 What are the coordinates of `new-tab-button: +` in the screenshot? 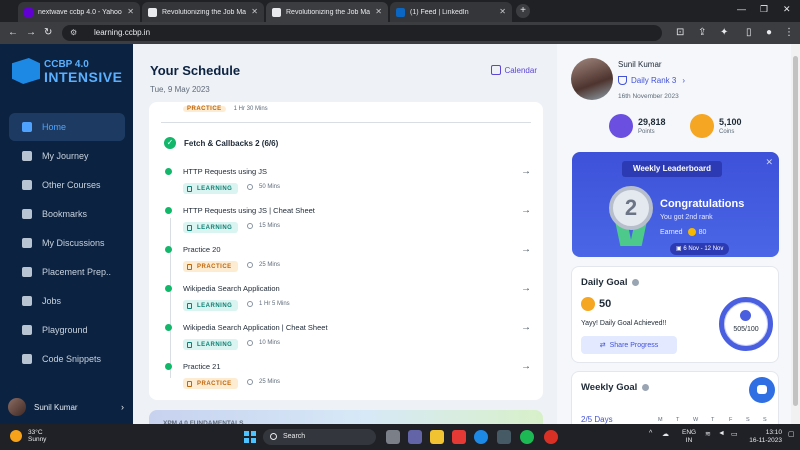 It's located at (523, 11).